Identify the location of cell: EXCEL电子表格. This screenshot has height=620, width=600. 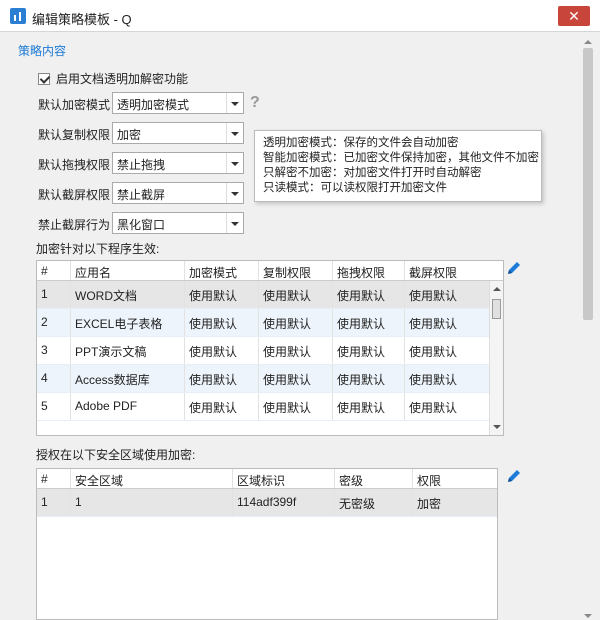
(128, 322).